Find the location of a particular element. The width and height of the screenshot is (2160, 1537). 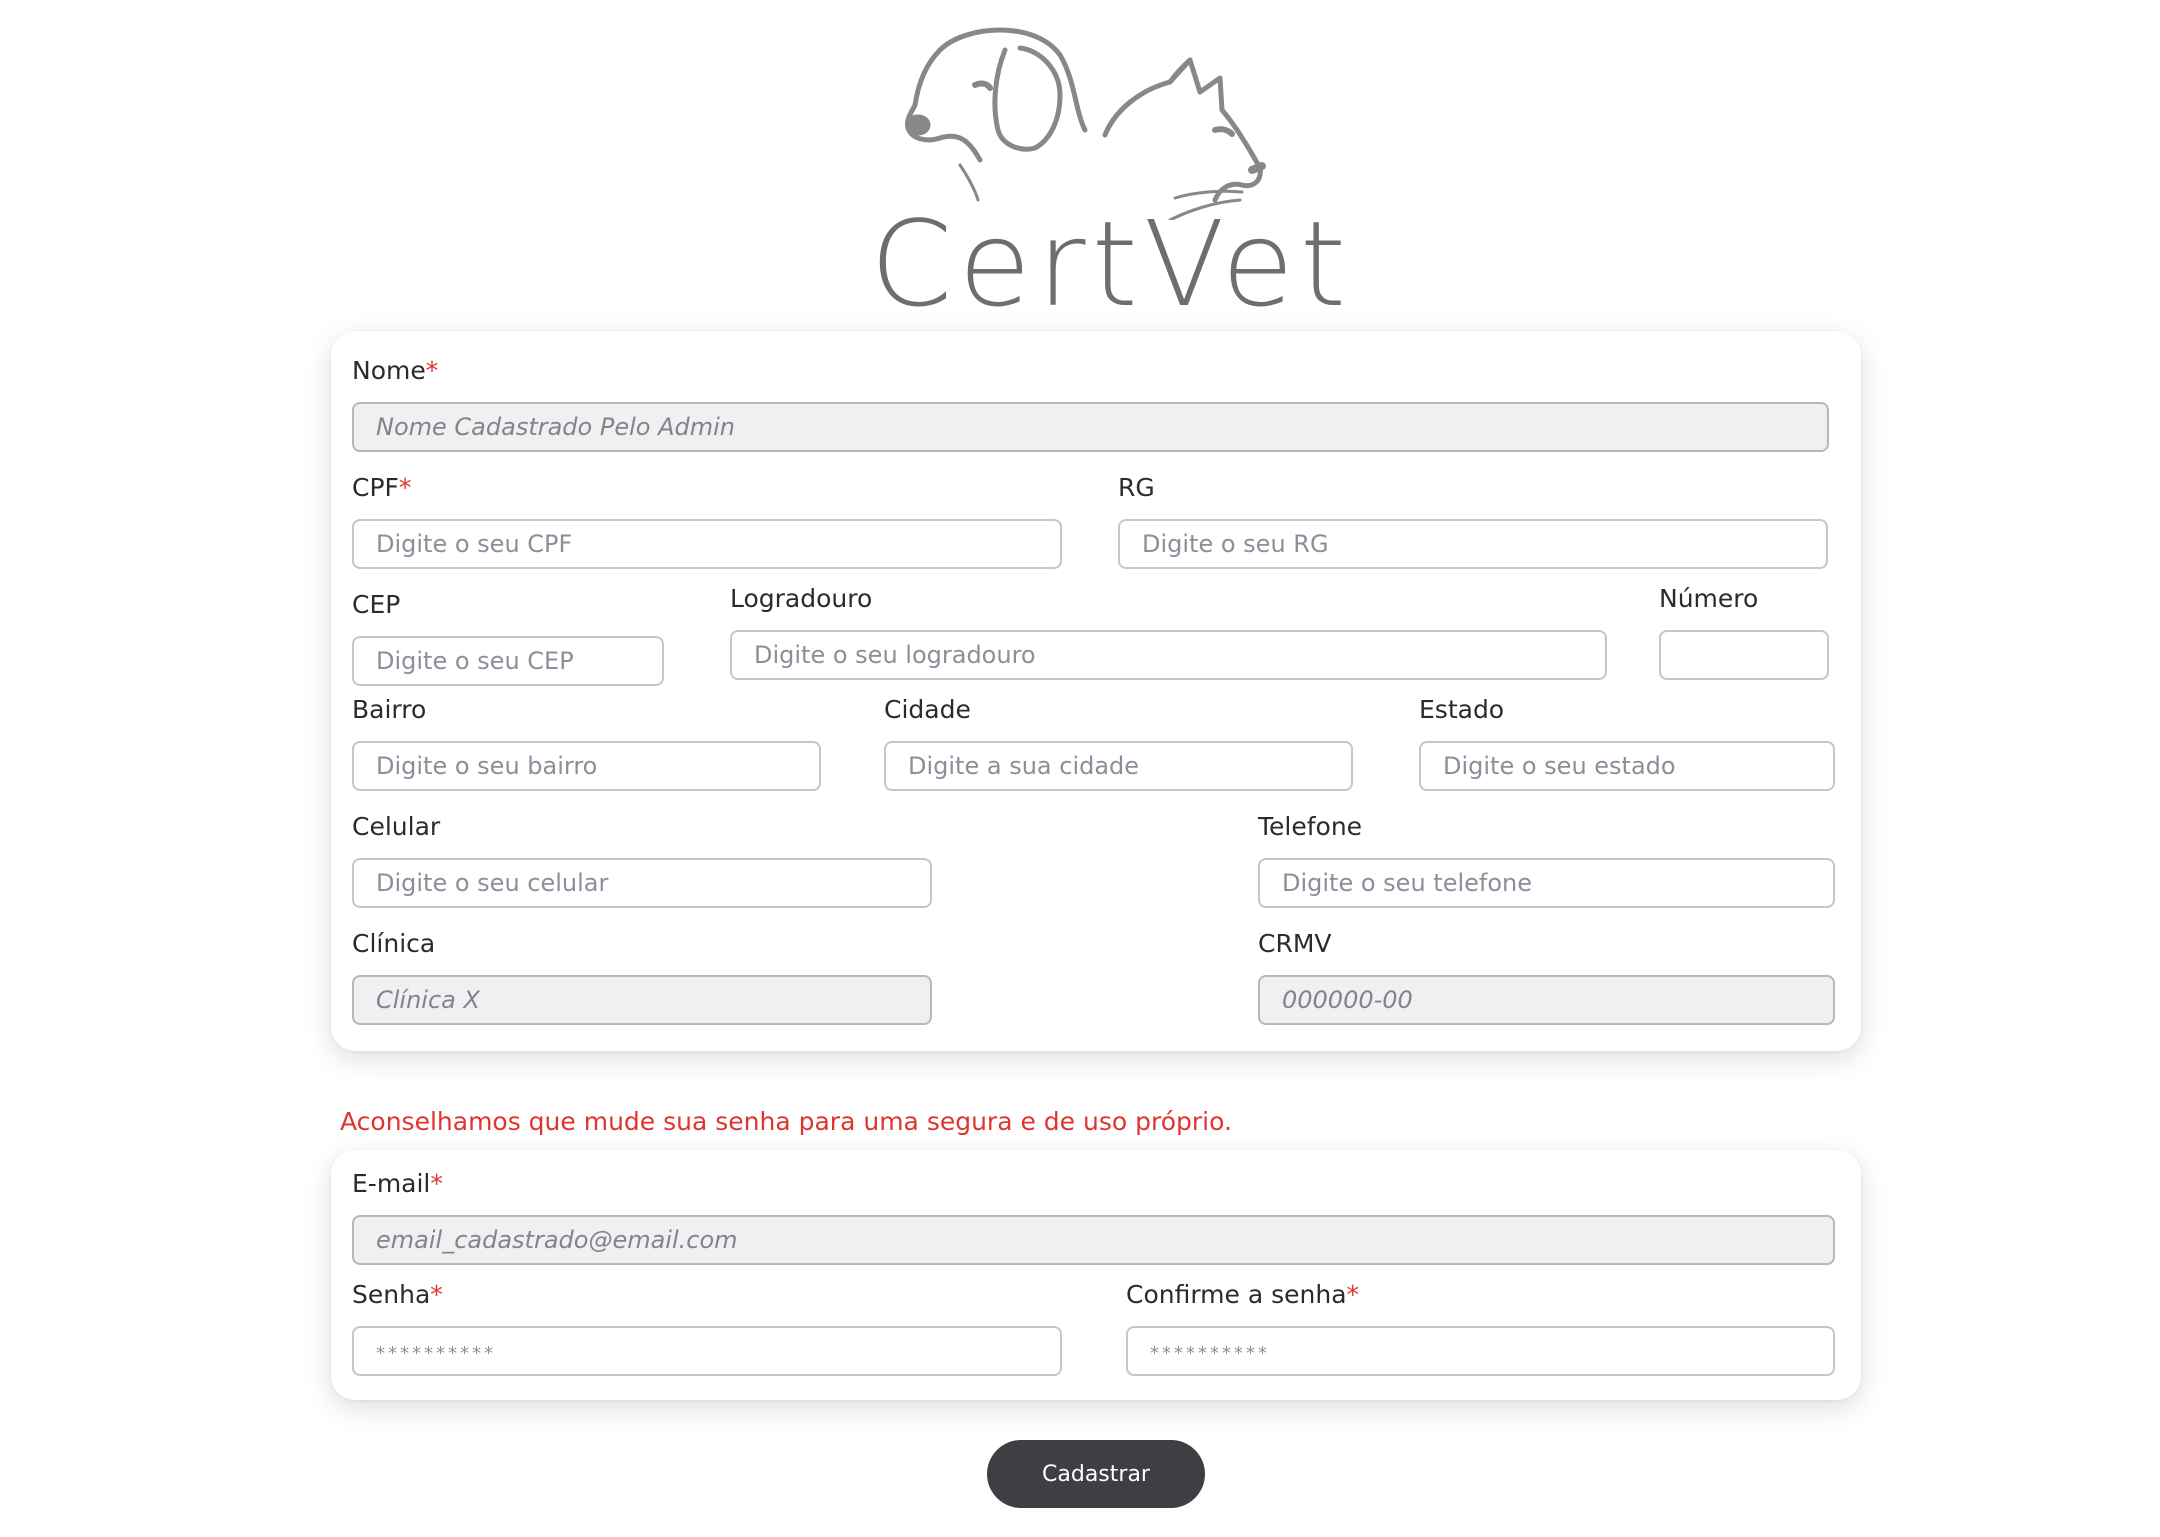

cpf-label: CPF* is located at coordinates (382, 487).